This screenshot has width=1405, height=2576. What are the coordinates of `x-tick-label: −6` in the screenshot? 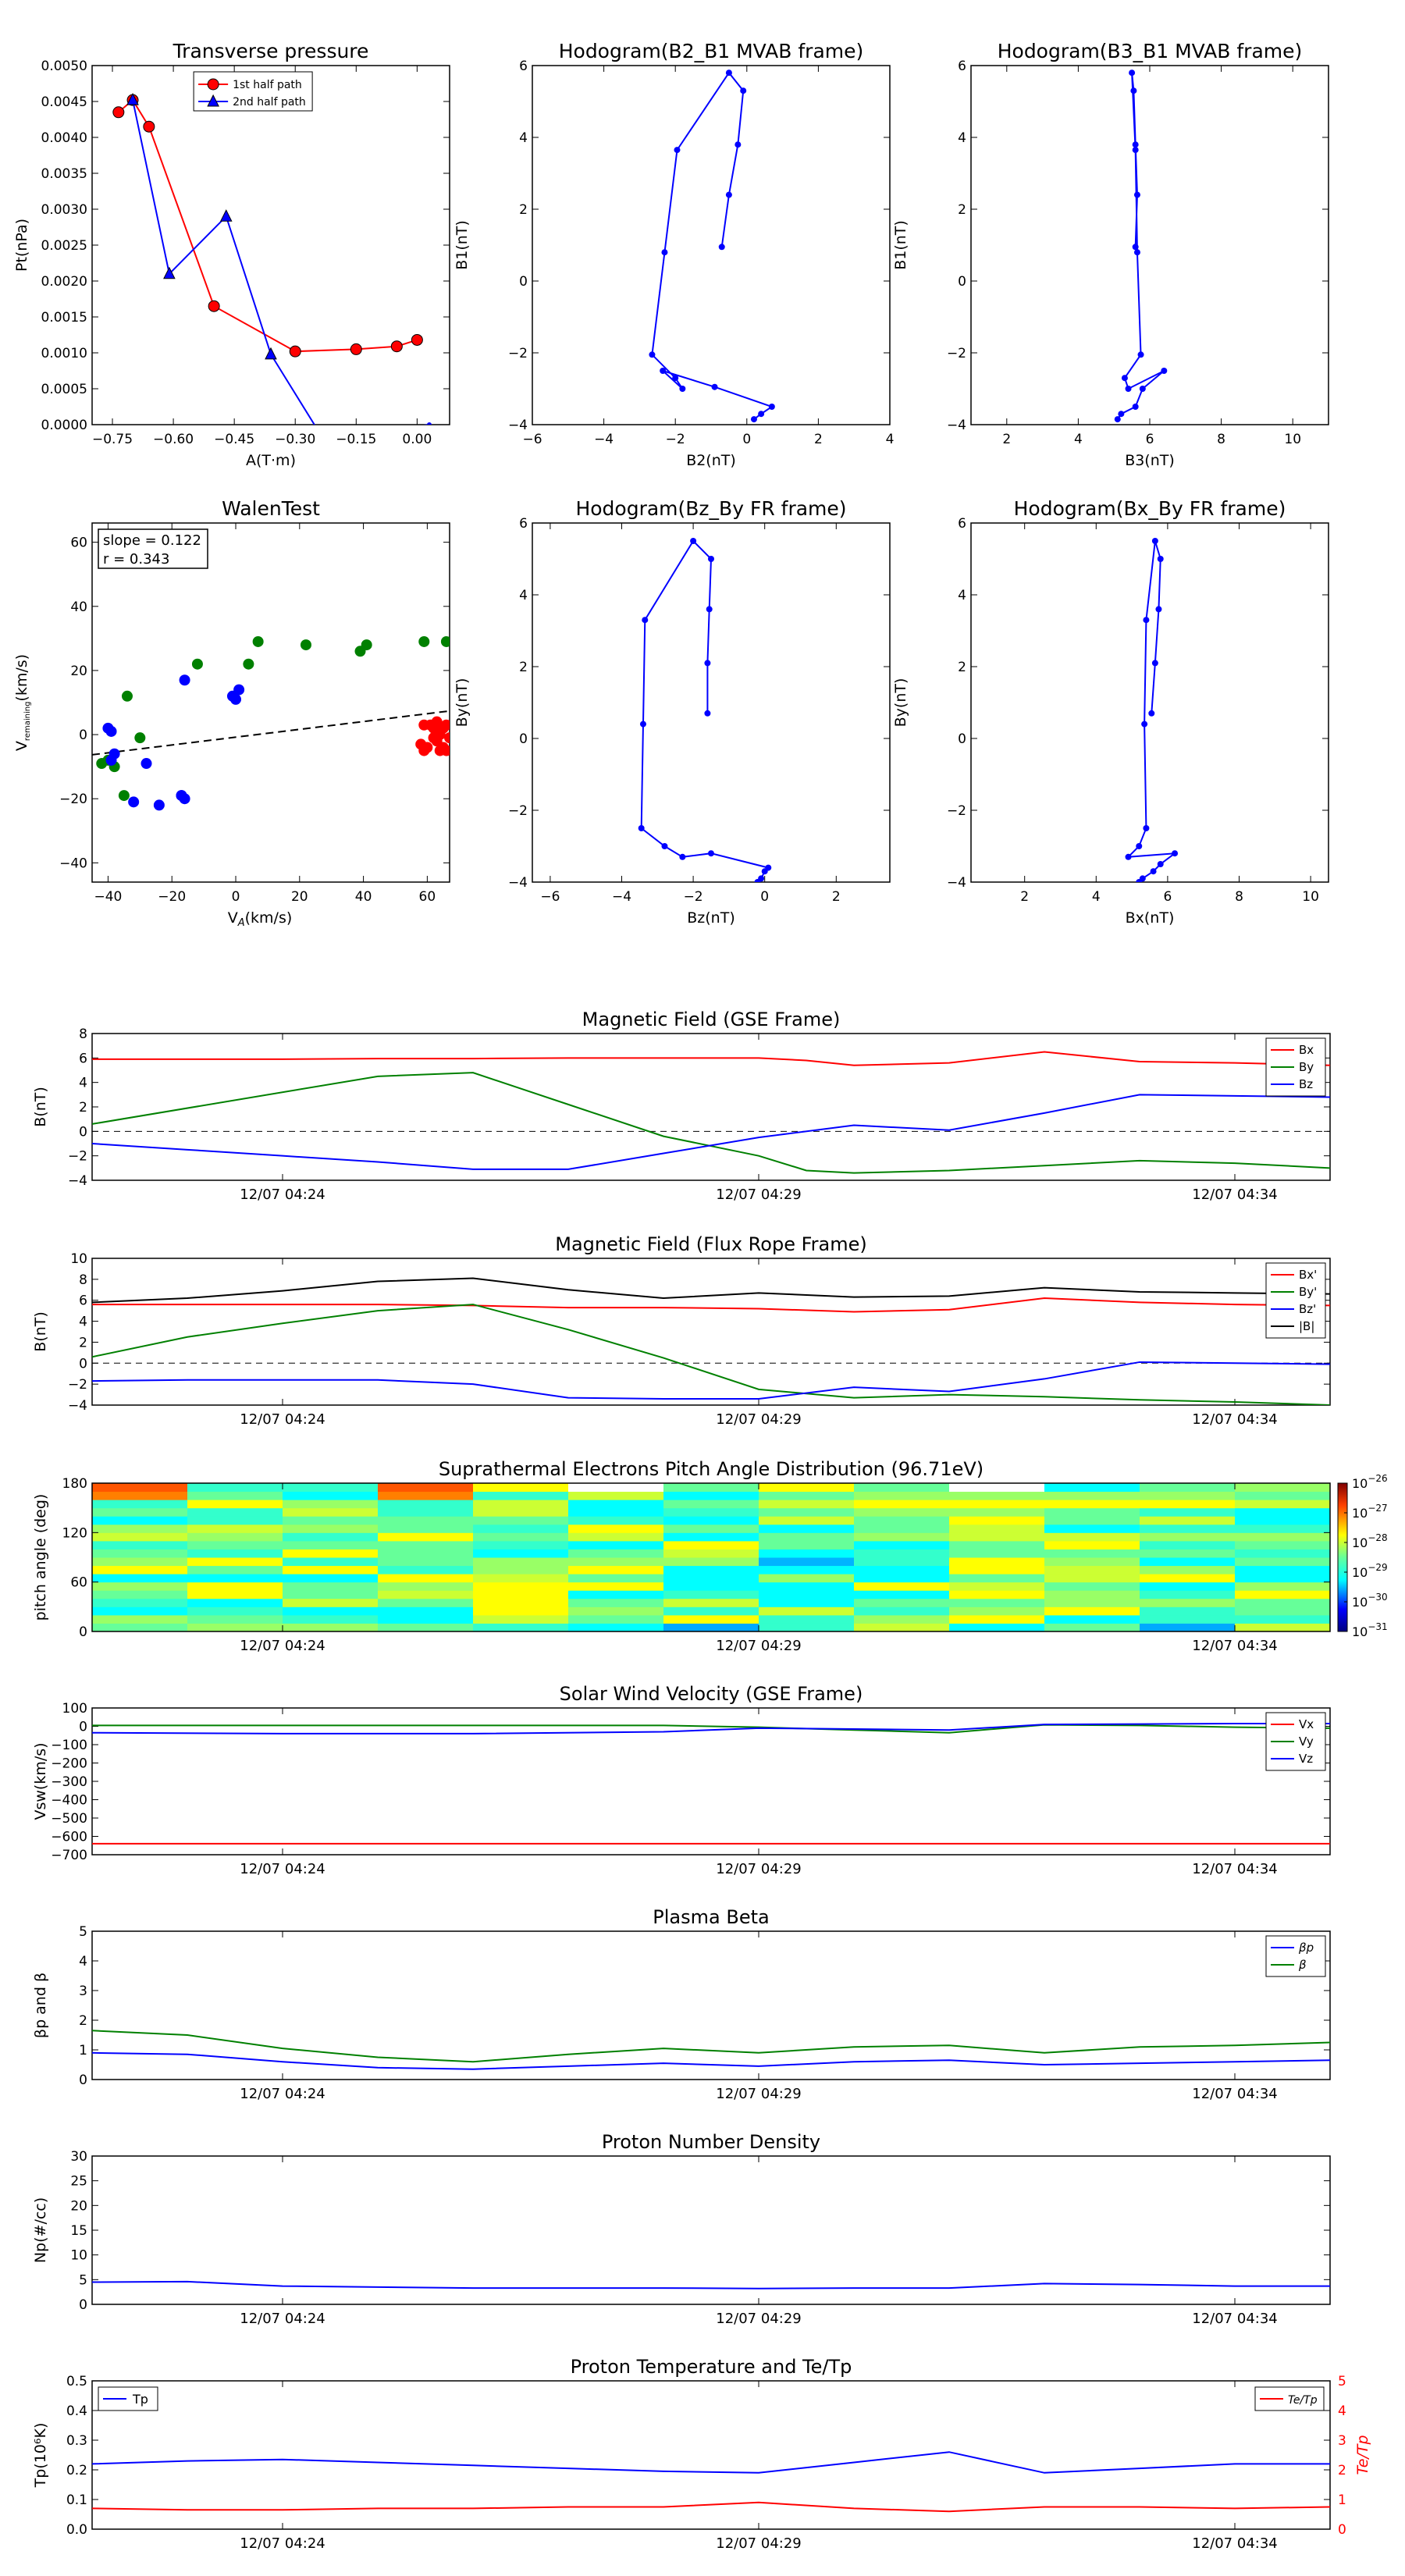 It's located at (550, 897).